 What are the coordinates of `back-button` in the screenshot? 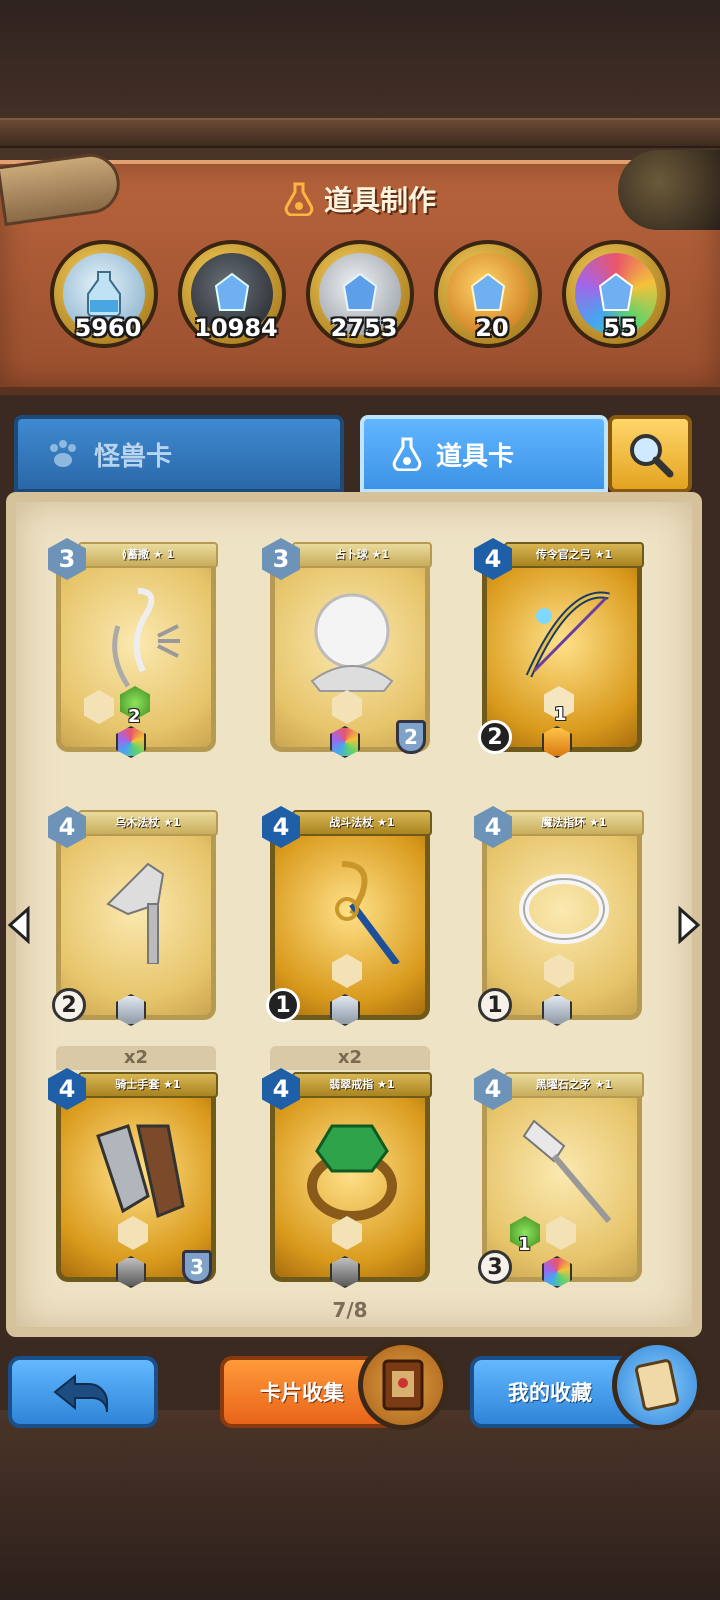 It's located at (83, 1392).